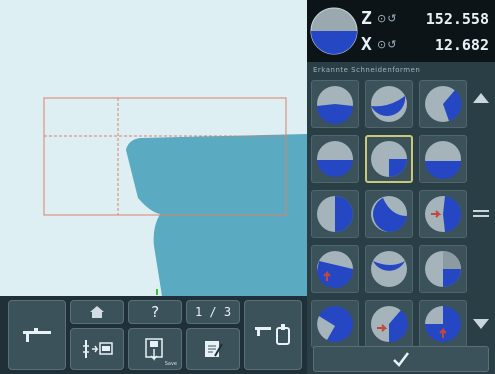  I want to click on triangle-up-icon, so click(481, 98).